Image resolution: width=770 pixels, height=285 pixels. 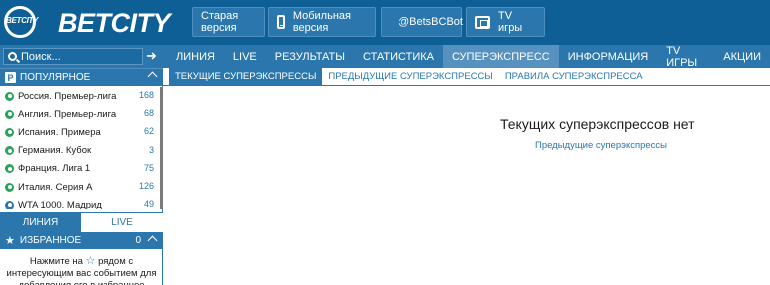 I want to click on nav-information: ИНФОРМАЦИЯ, so click(x=608, y=56).